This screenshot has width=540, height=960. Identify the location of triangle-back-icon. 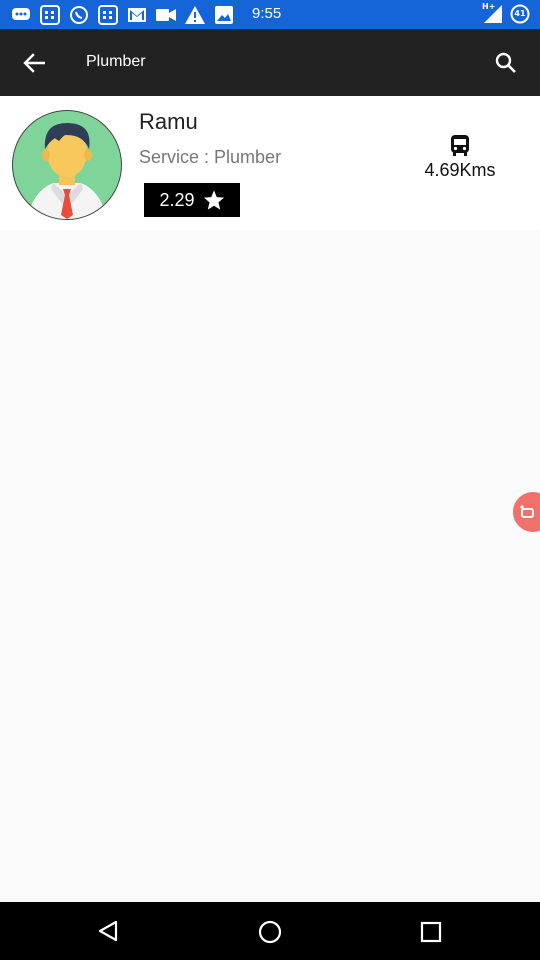
(108, 931).